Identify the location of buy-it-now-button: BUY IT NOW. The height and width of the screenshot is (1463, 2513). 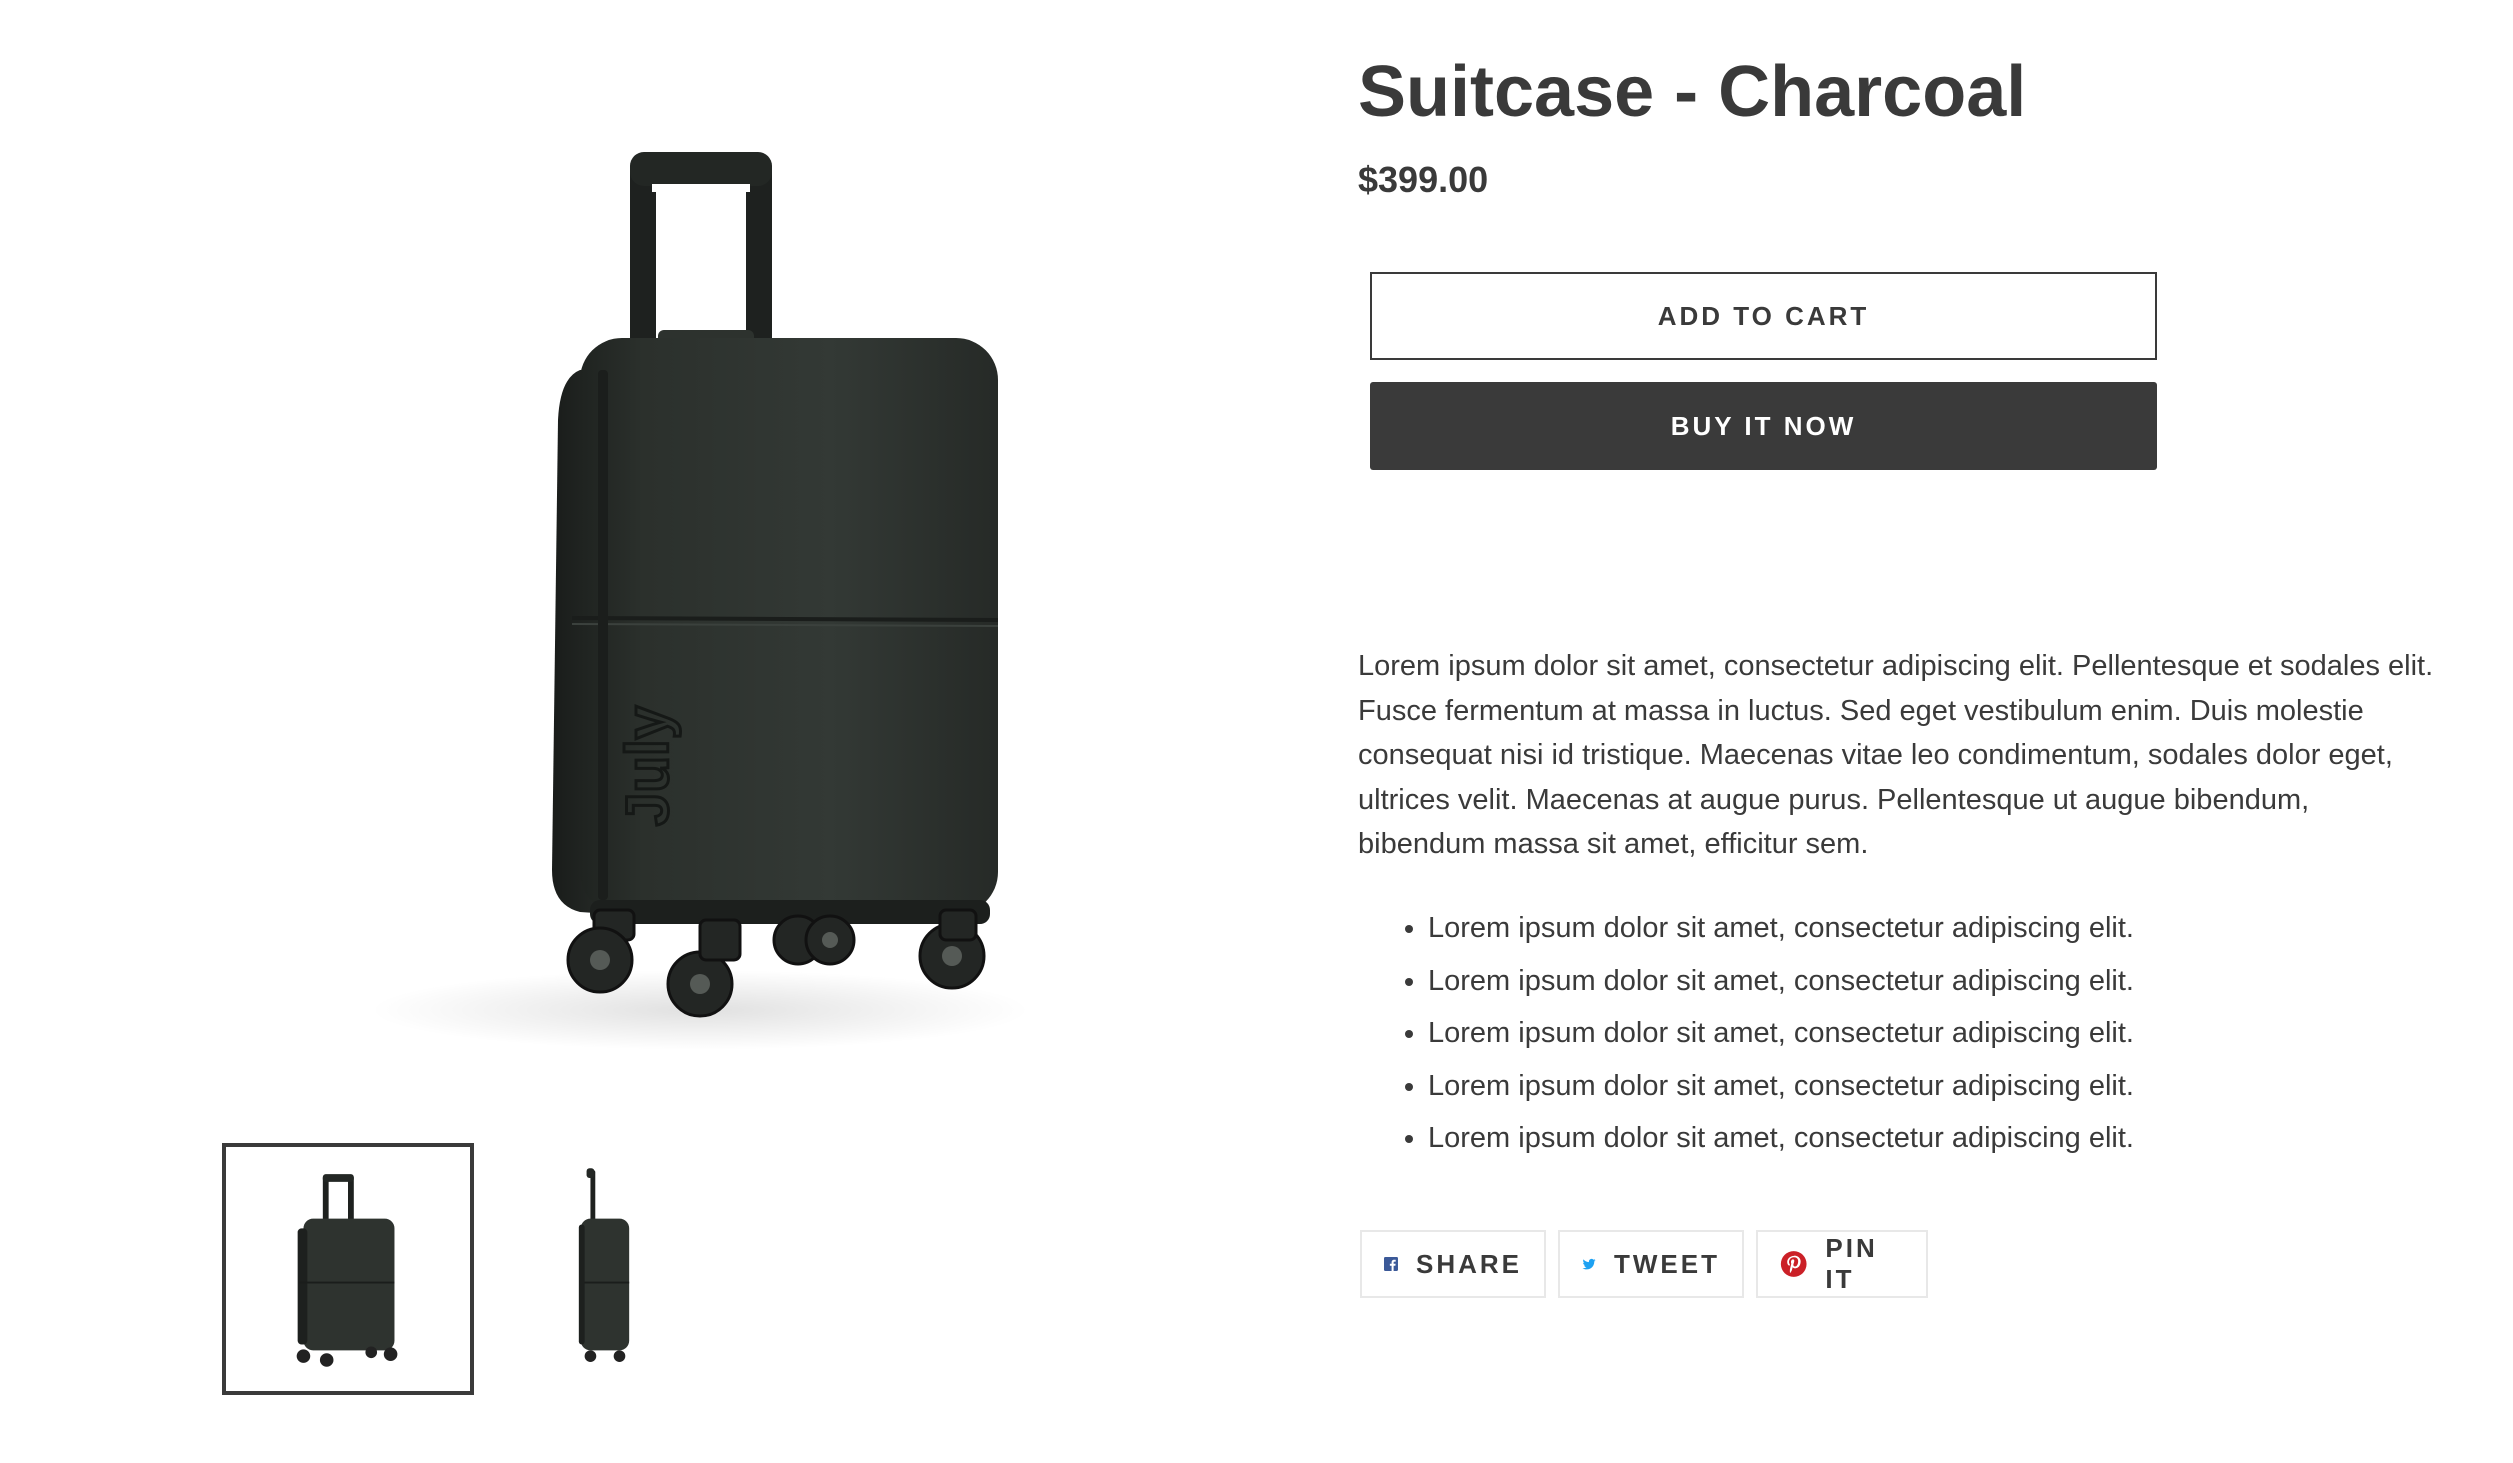
(1763, 426).